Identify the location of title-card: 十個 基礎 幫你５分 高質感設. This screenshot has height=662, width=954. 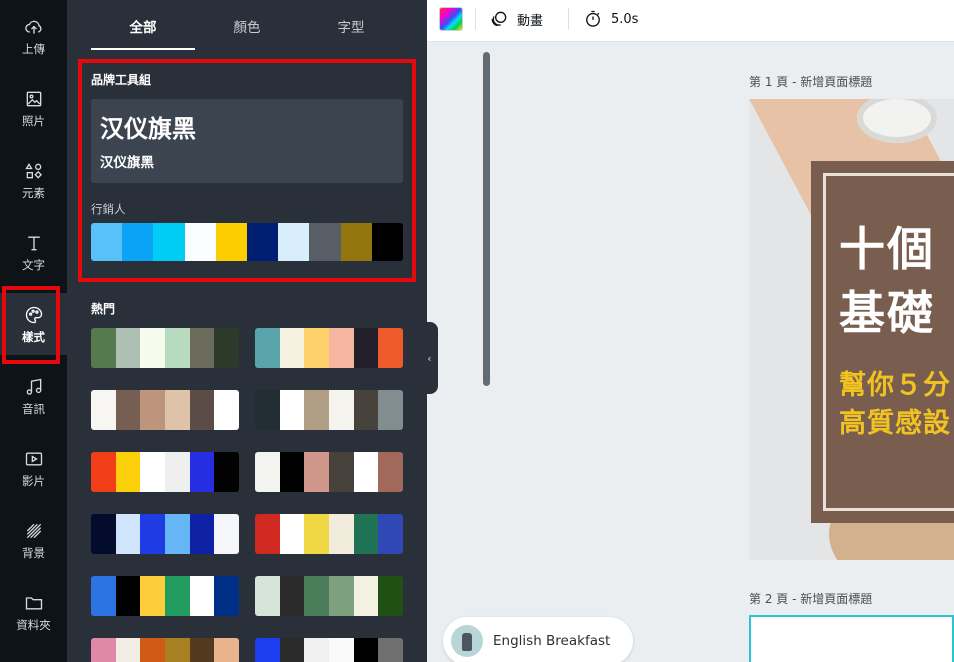
(882, 342).